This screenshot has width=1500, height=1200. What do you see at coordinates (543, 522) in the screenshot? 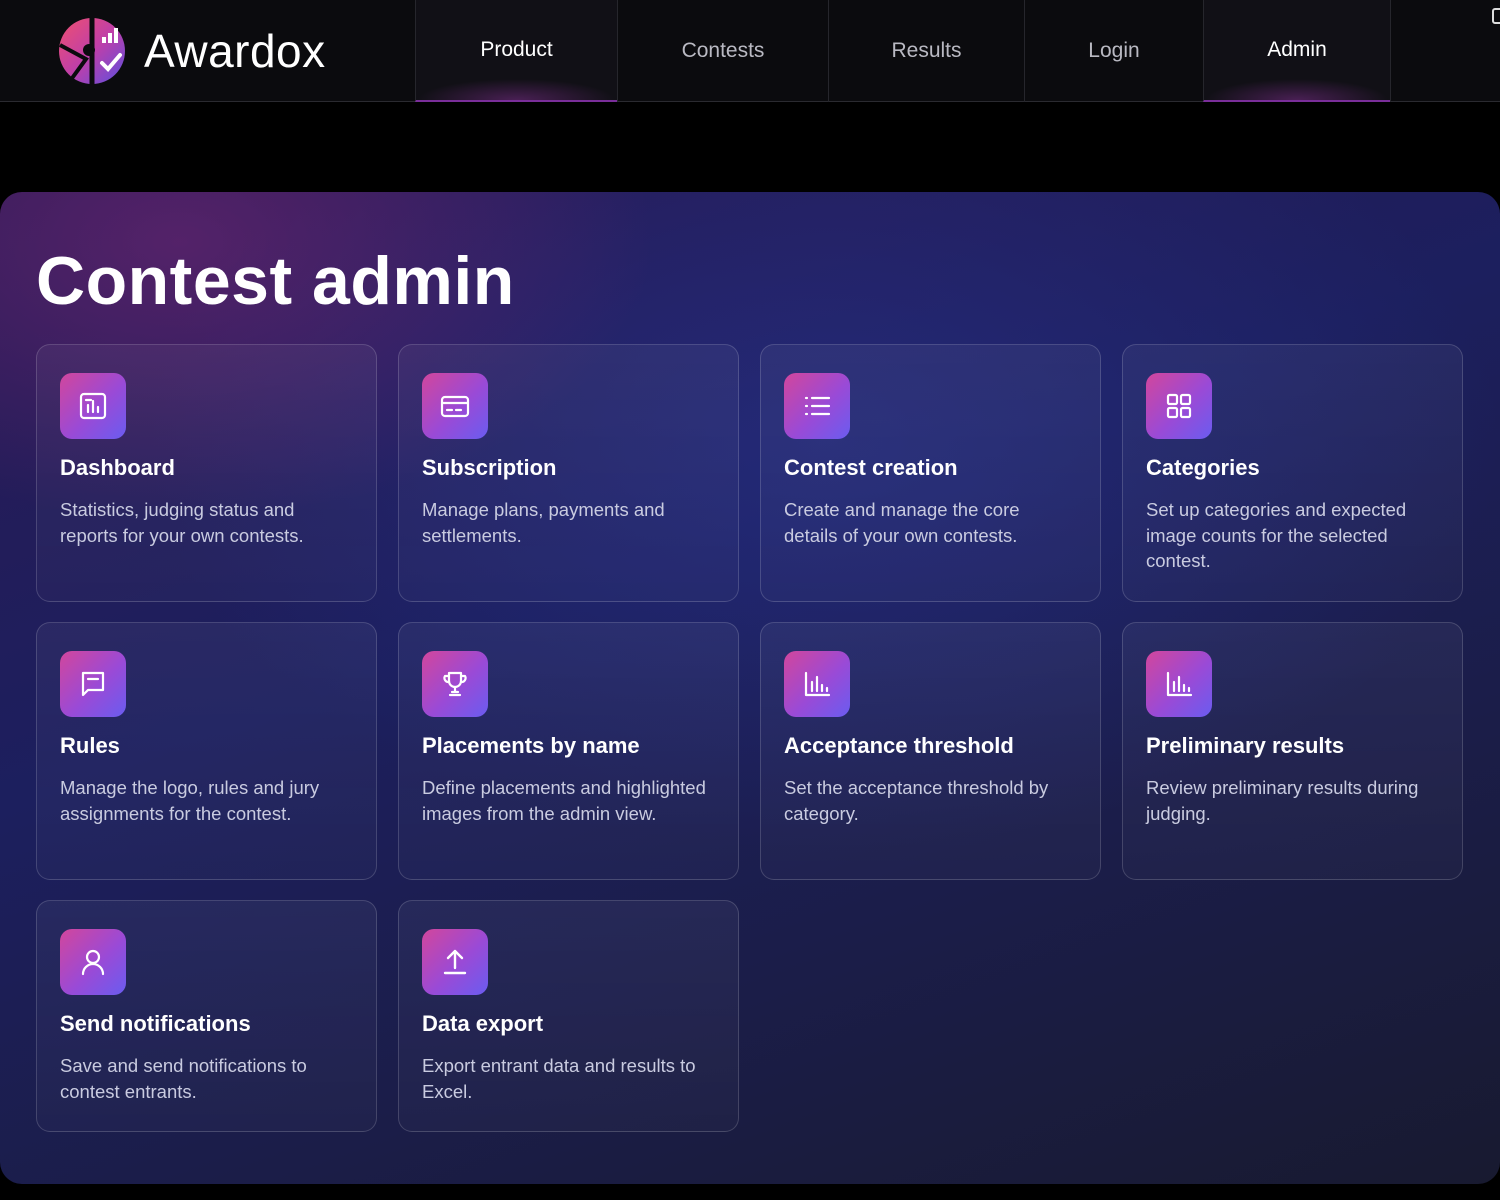
I see `card-description: Manage plans, payments and settlements.` at bounding box center [543, 522].